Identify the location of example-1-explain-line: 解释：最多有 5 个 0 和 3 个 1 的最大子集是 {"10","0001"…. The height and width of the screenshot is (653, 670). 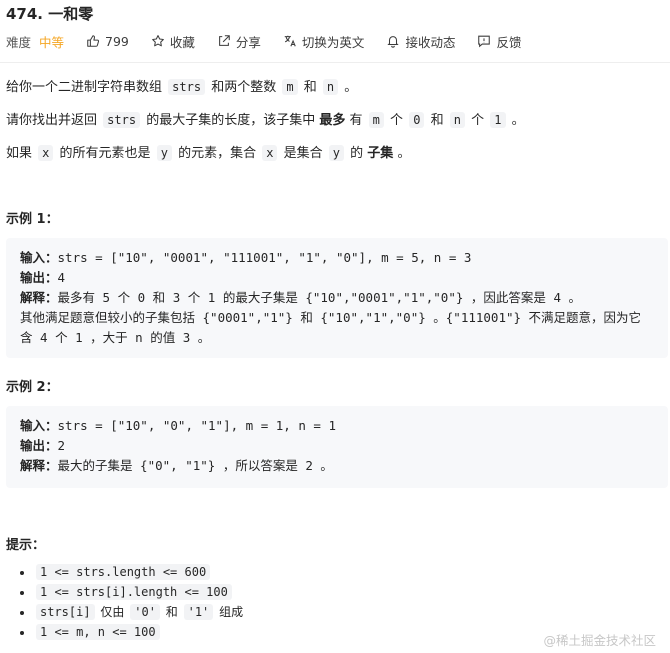
(300, 298).